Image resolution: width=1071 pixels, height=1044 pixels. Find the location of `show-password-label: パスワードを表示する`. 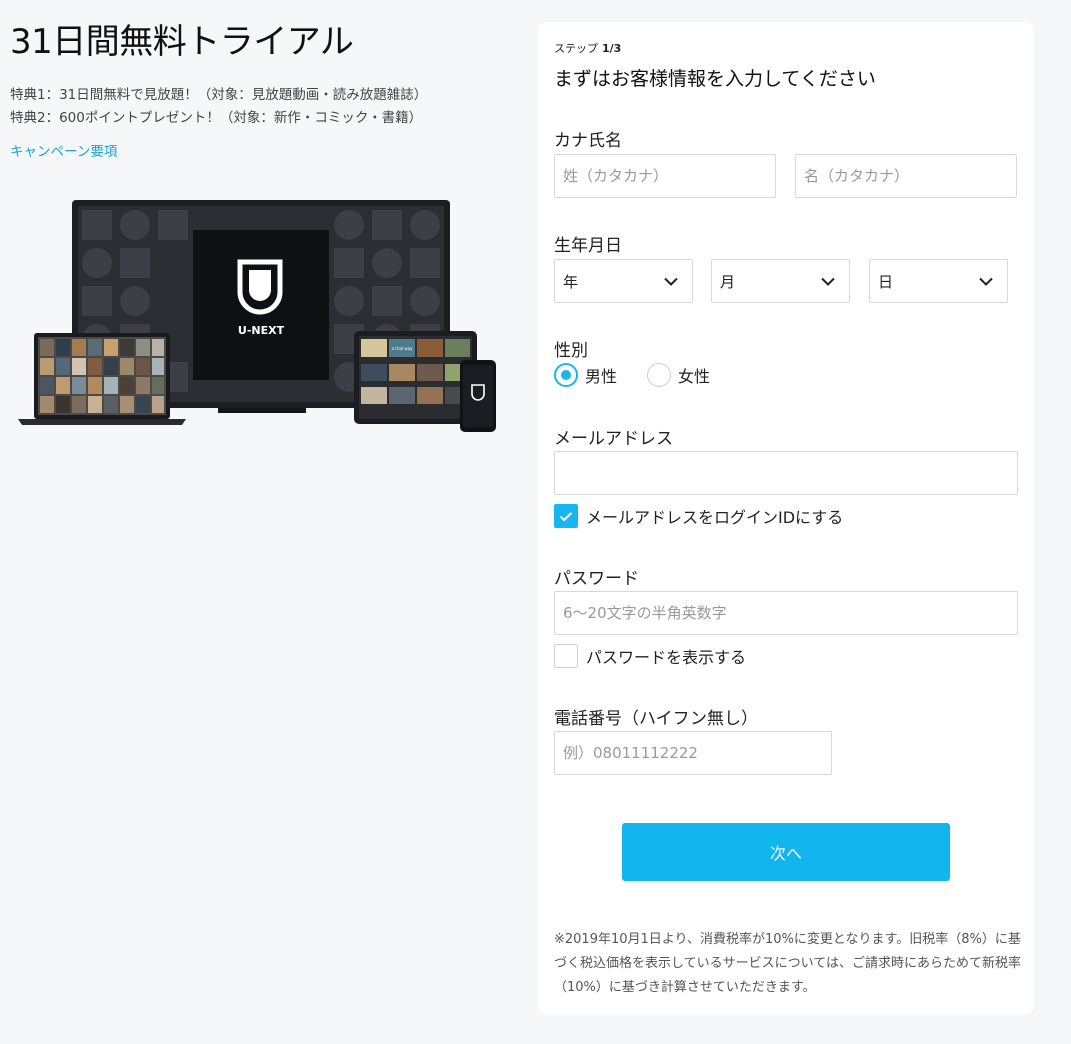

show-password-label: パスワードを表示する is located at coordinates (666, 657).